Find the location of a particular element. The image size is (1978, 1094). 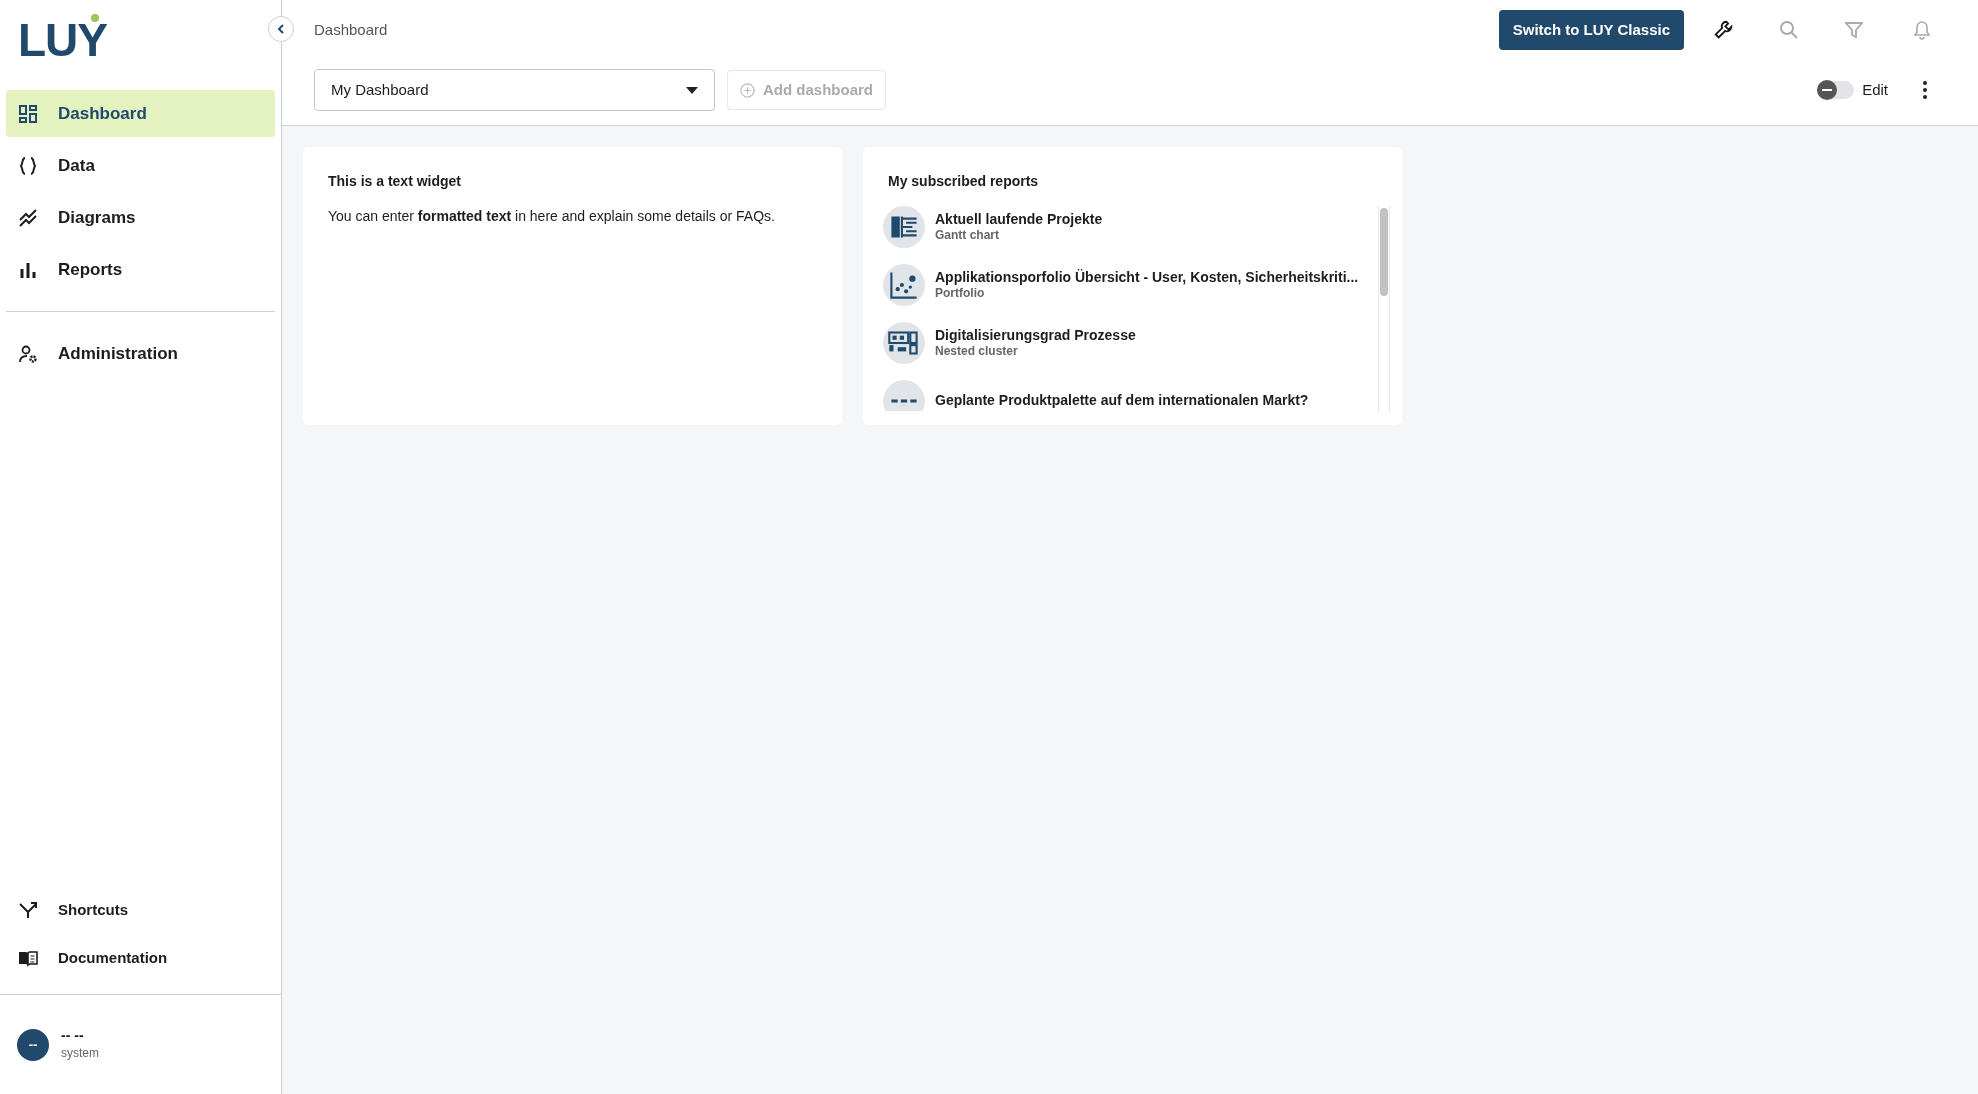

cluster-icon is located at coordinates (904, 343).